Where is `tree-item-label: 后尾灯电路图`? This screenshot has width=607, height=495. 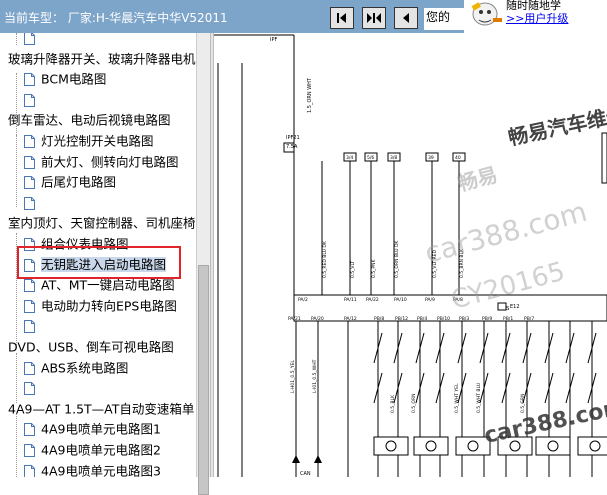 tree-item-label: 后尾灯电路图 is located at coordinates (79, 182).